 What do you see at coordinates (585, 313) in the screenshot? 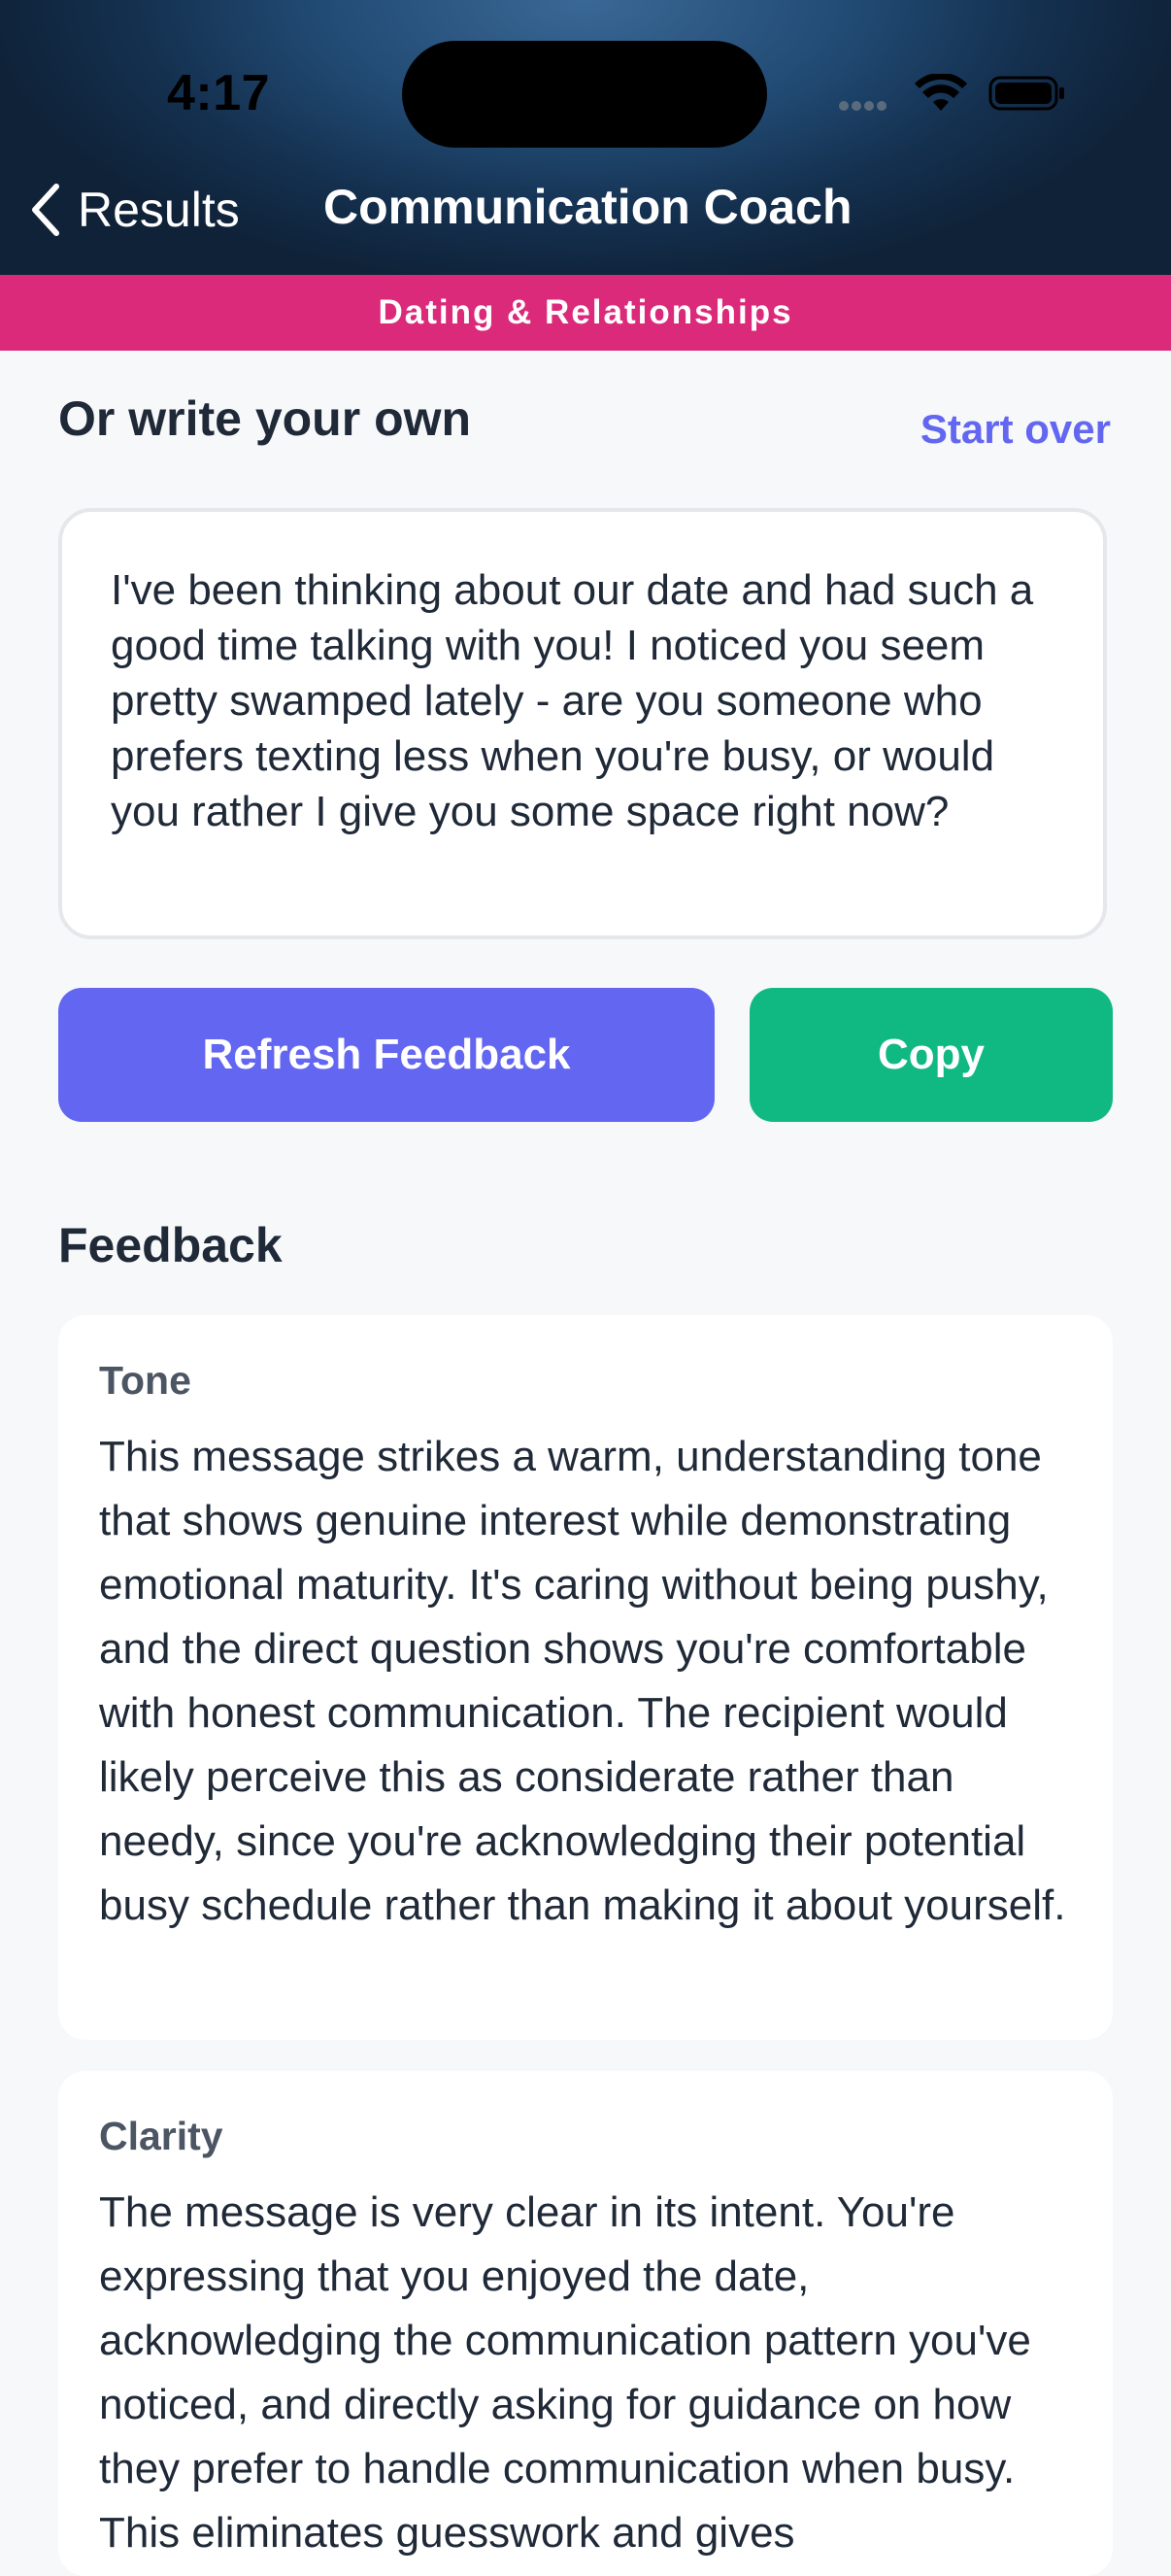
I see `category-banner: Dating & Relationships` at bounding box center [585, 313].